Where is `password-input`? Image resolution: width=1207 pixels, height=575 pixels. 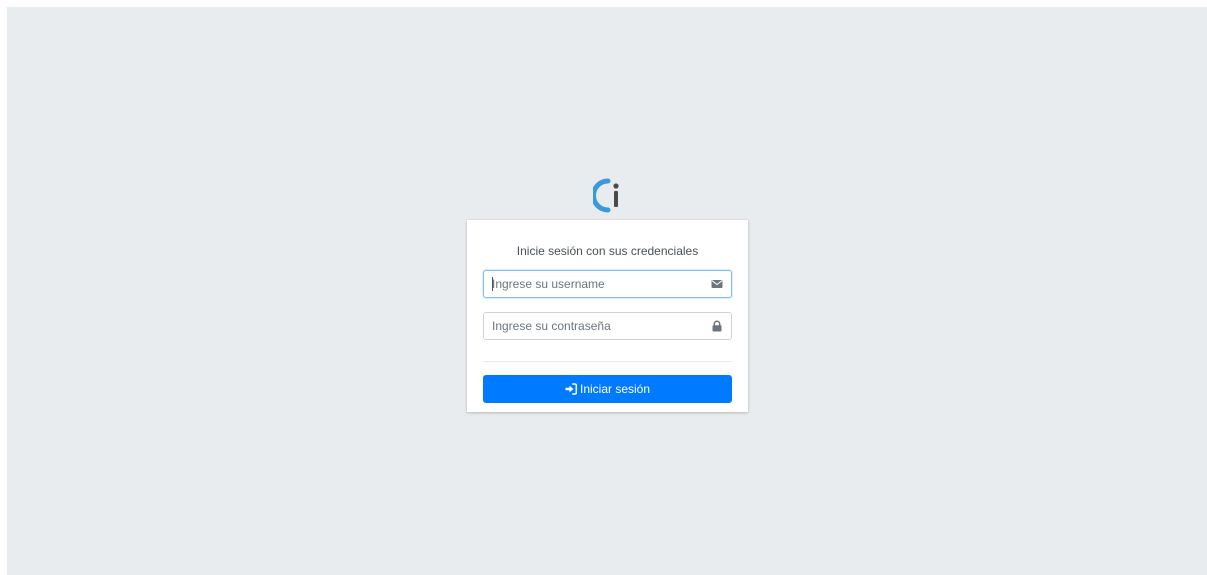
password-input is located at coordinates (593, 326).